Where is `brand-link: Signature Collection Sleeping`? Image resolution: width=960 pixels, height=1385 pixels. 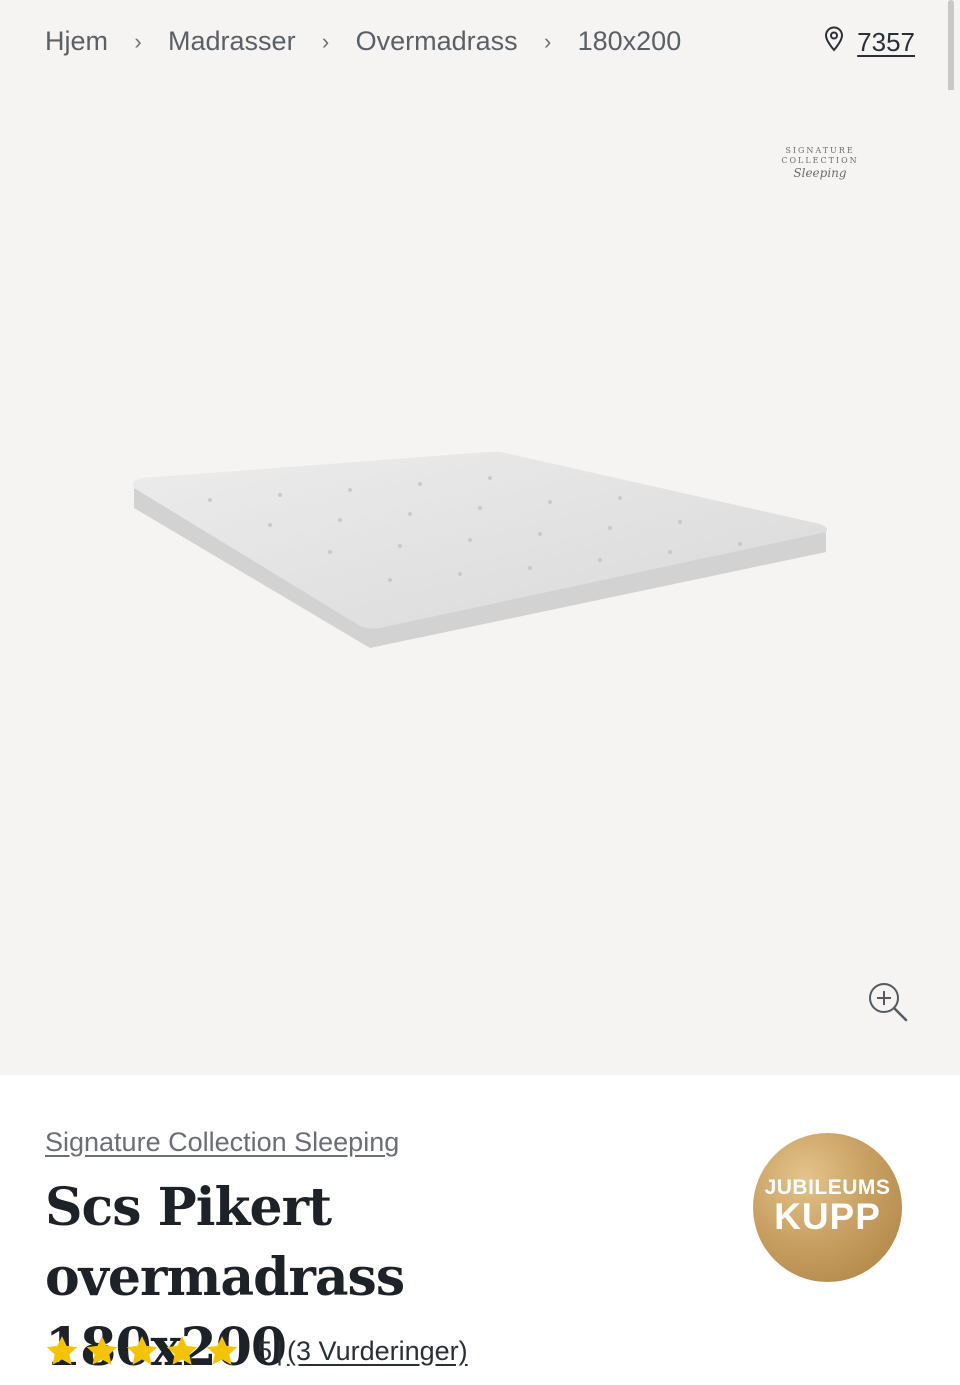
brand-link: Signature Collection Sleeping is located at coordinates (222, 1142).